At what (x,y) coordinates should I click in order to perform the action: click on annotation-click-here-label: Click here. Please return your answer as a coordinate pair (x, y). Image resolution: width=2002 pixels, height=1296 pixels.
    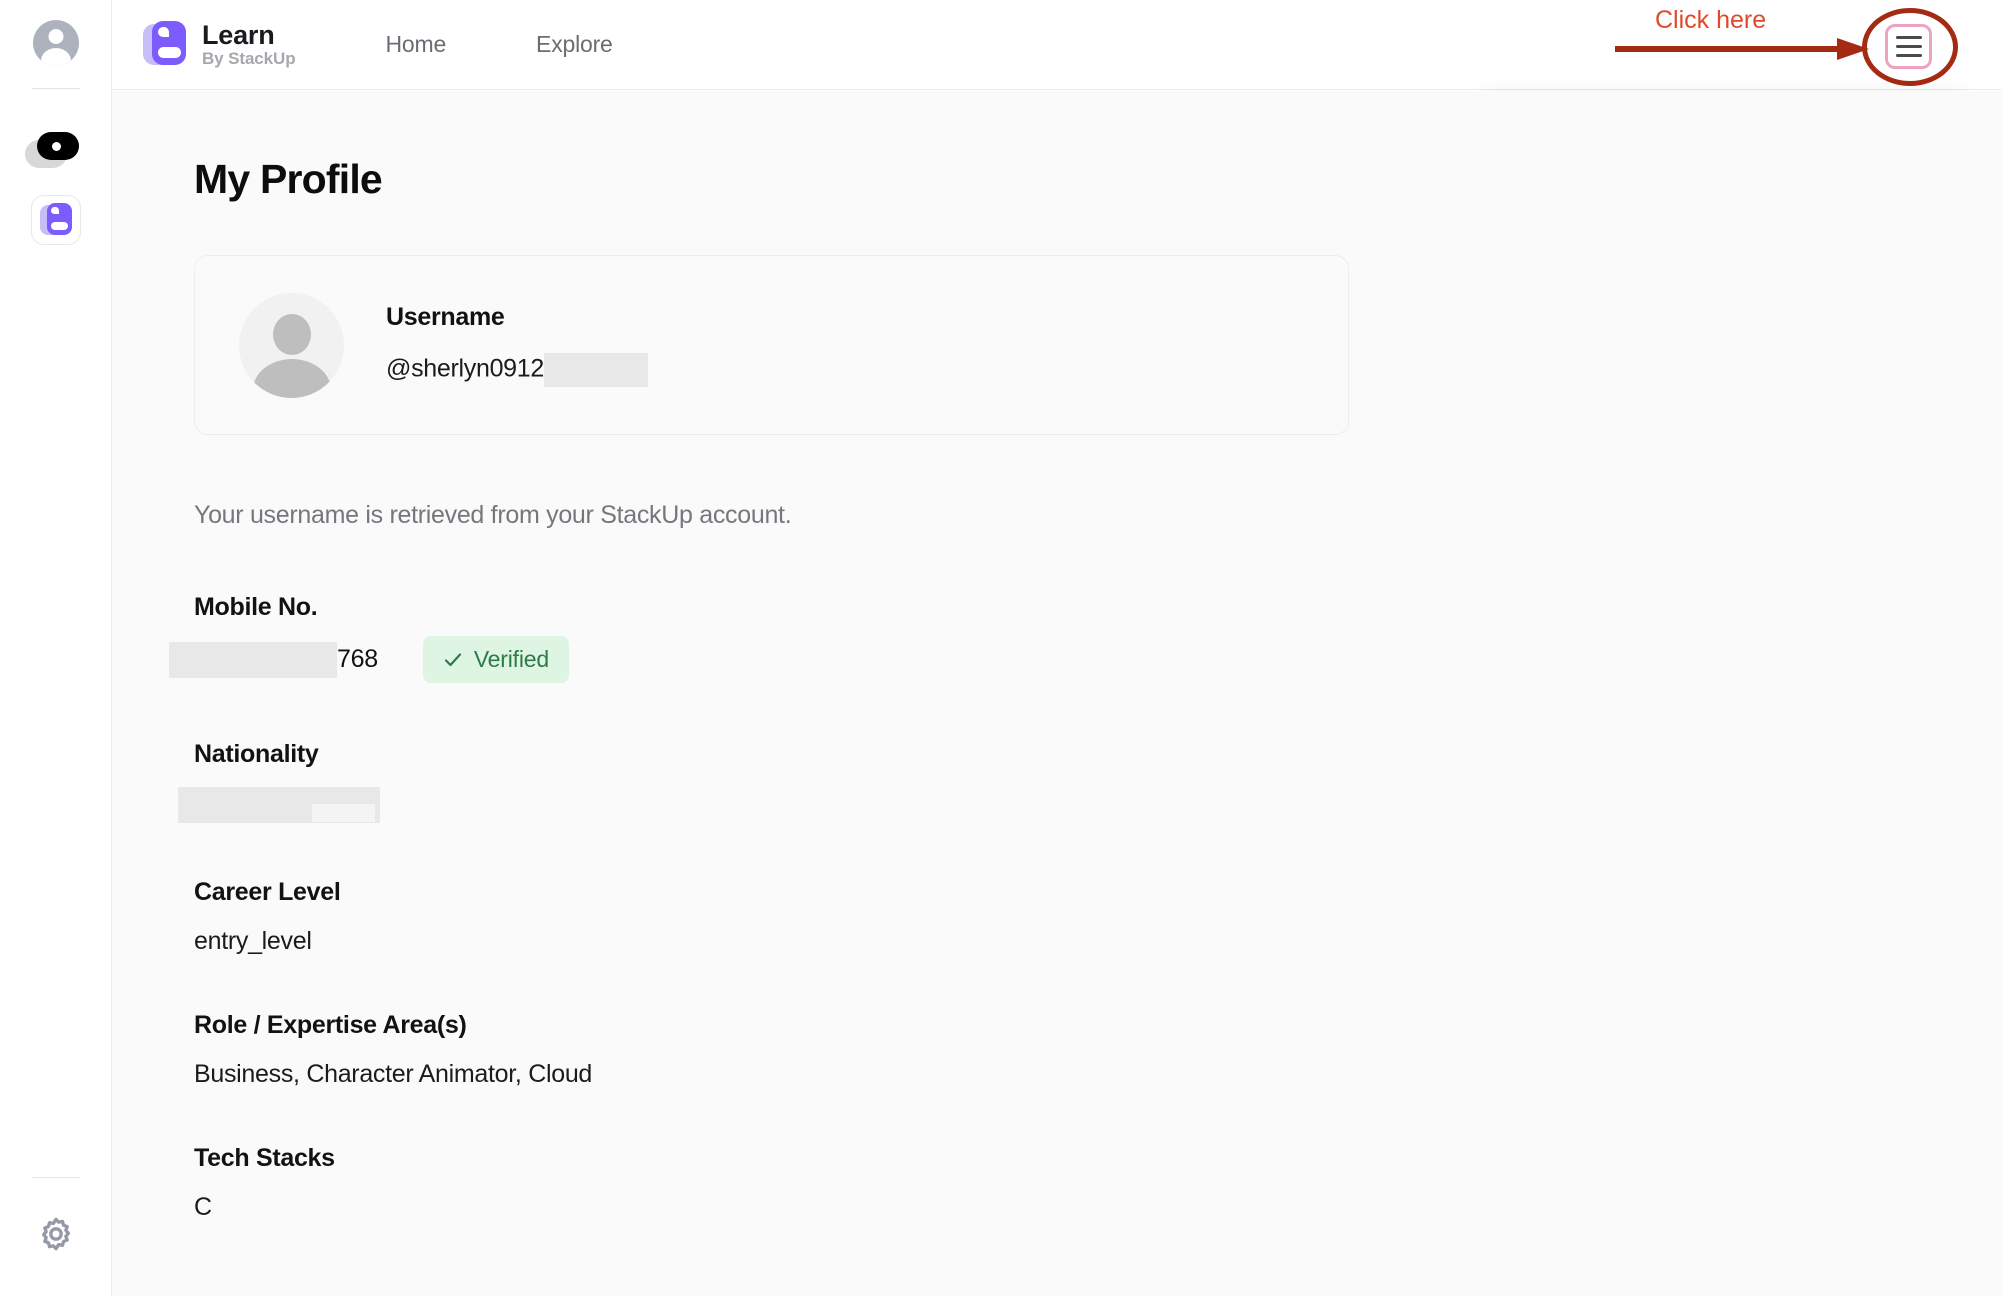
    Looking at the image, I should click on (1711, 20).